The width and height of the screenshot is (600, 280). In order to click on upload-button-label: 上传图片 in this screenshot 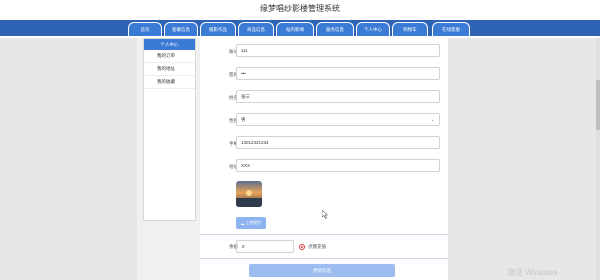, I will do `click(253, 222)`.